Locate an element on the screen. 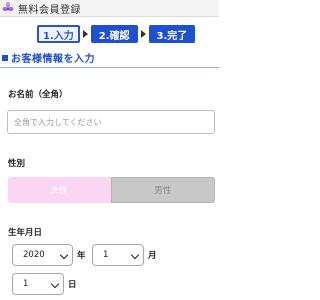 The image size is (320, 300). header-bar: 無料会員登録 is located at coordinates (109, 8).